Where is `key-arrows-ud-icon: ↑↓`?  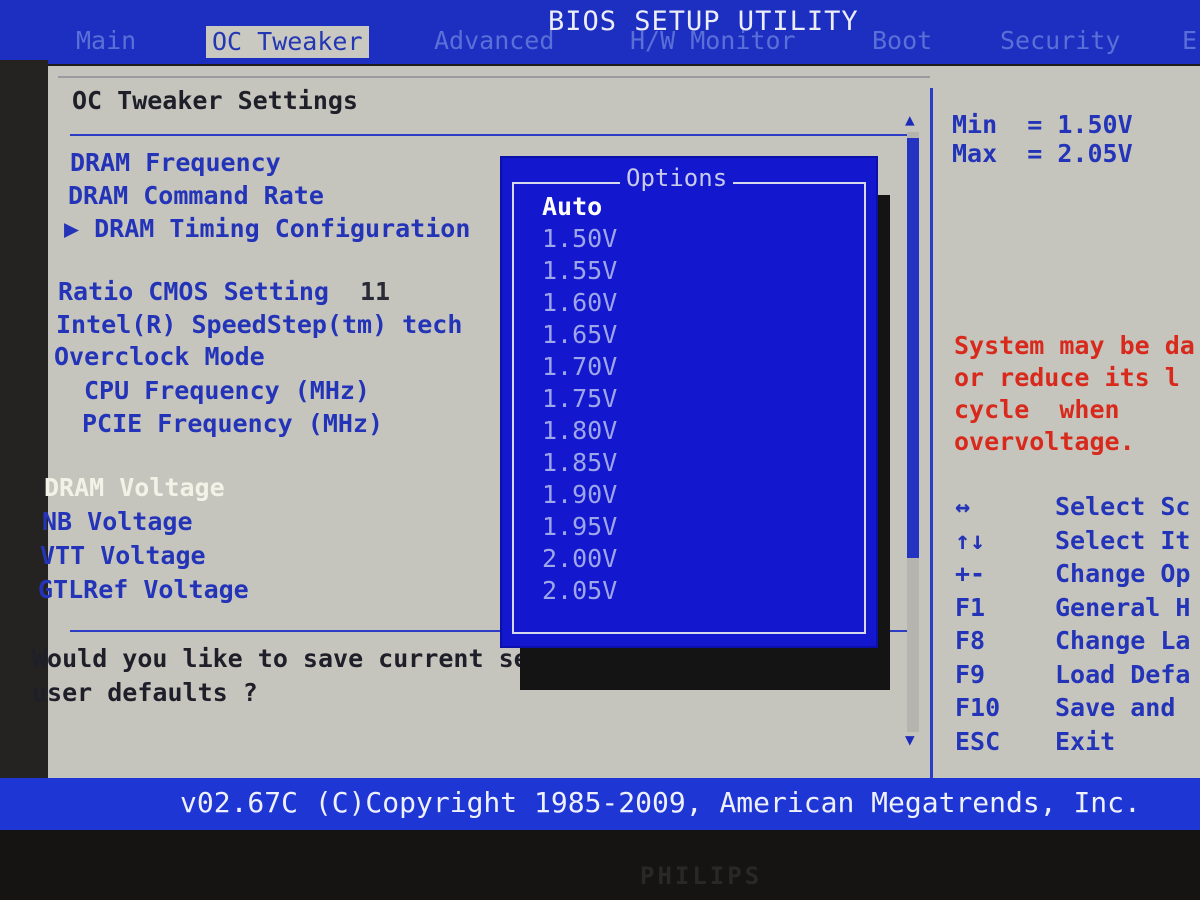
key-arrows-ud-icon: ↑↓ is located at coordinates (970, 540).